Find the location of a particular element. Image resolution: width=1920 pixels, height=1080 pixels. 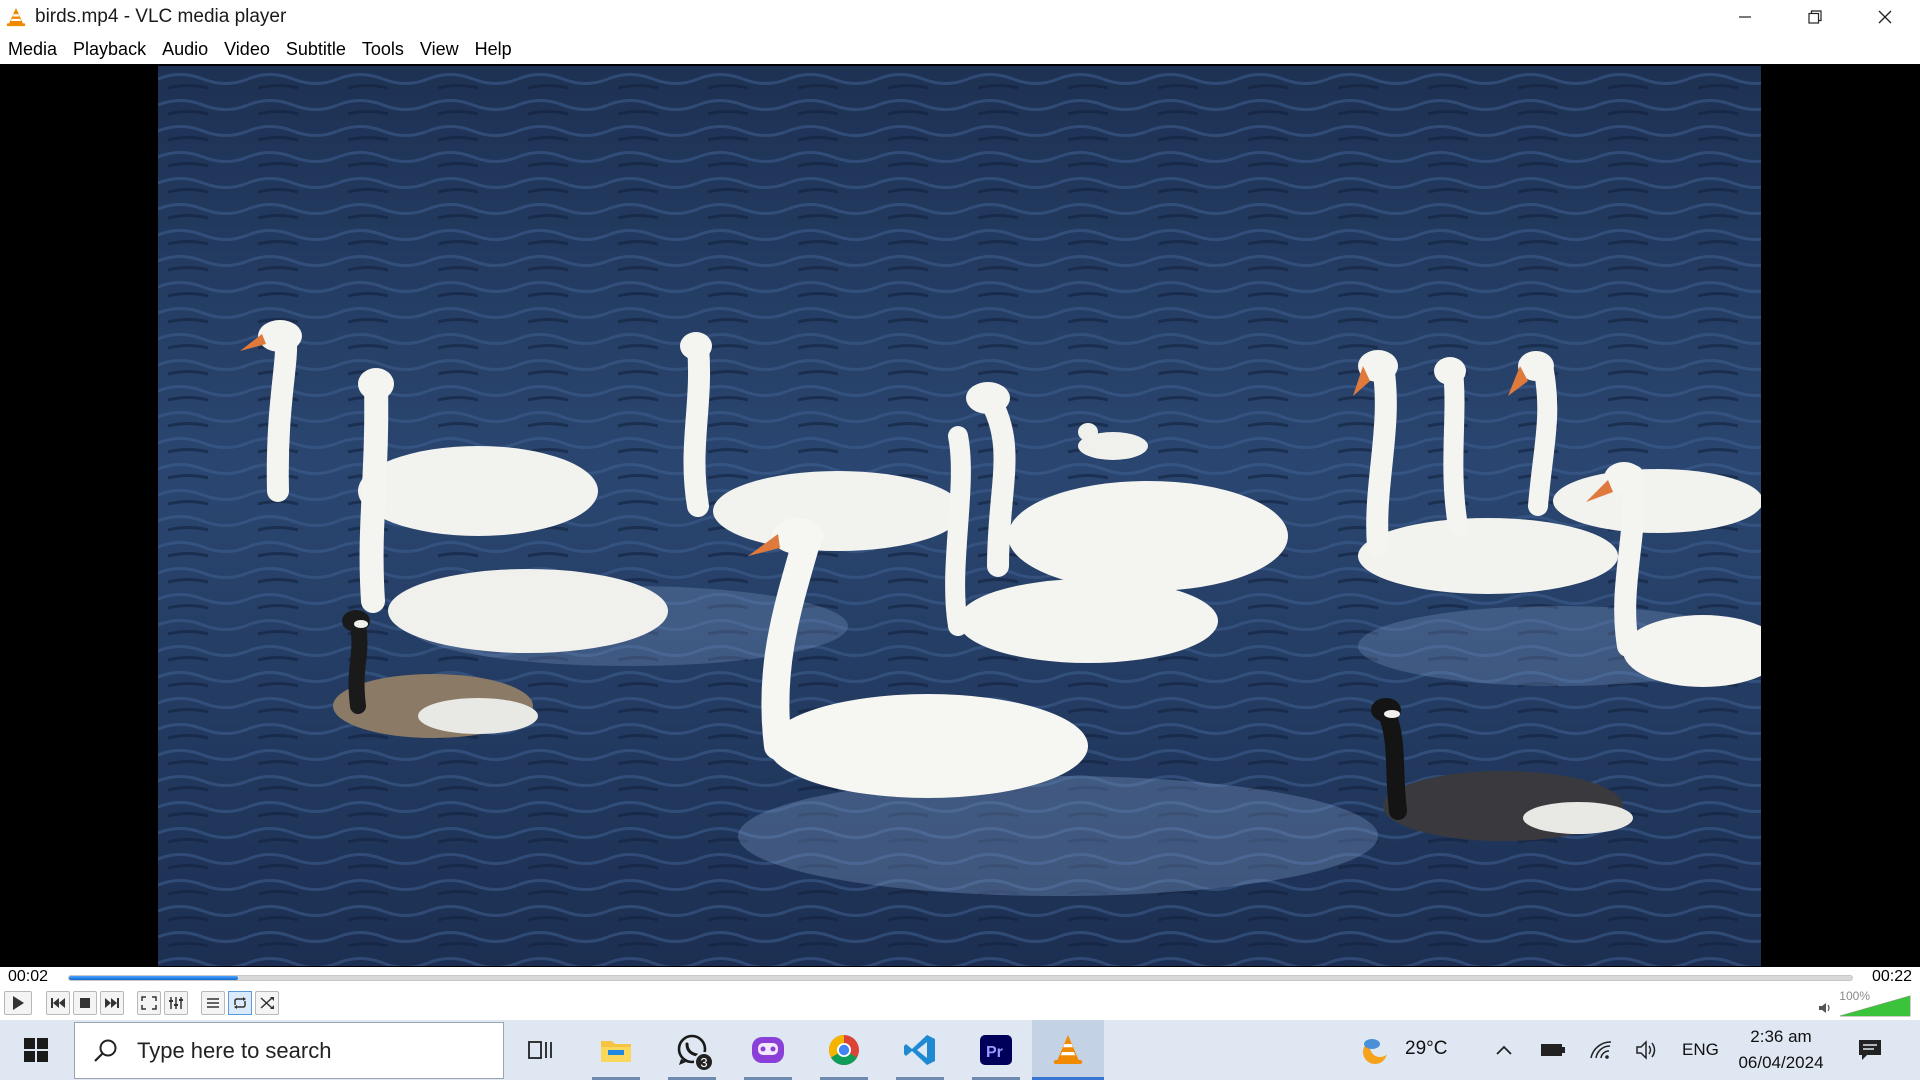

menu-tools: Tools is located at coordinates (383, 49).